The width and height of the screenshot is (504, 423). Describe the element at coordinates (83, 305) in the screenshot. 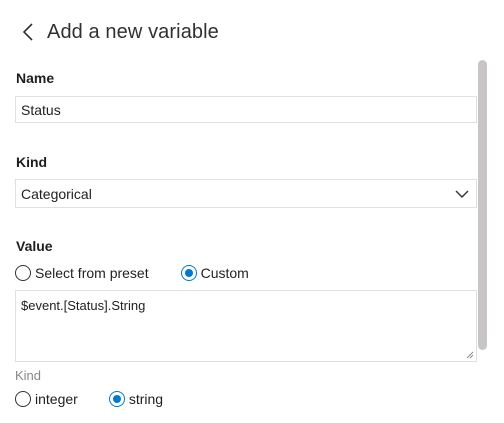

I see `expression-value: $event.[Status].String` at that location.